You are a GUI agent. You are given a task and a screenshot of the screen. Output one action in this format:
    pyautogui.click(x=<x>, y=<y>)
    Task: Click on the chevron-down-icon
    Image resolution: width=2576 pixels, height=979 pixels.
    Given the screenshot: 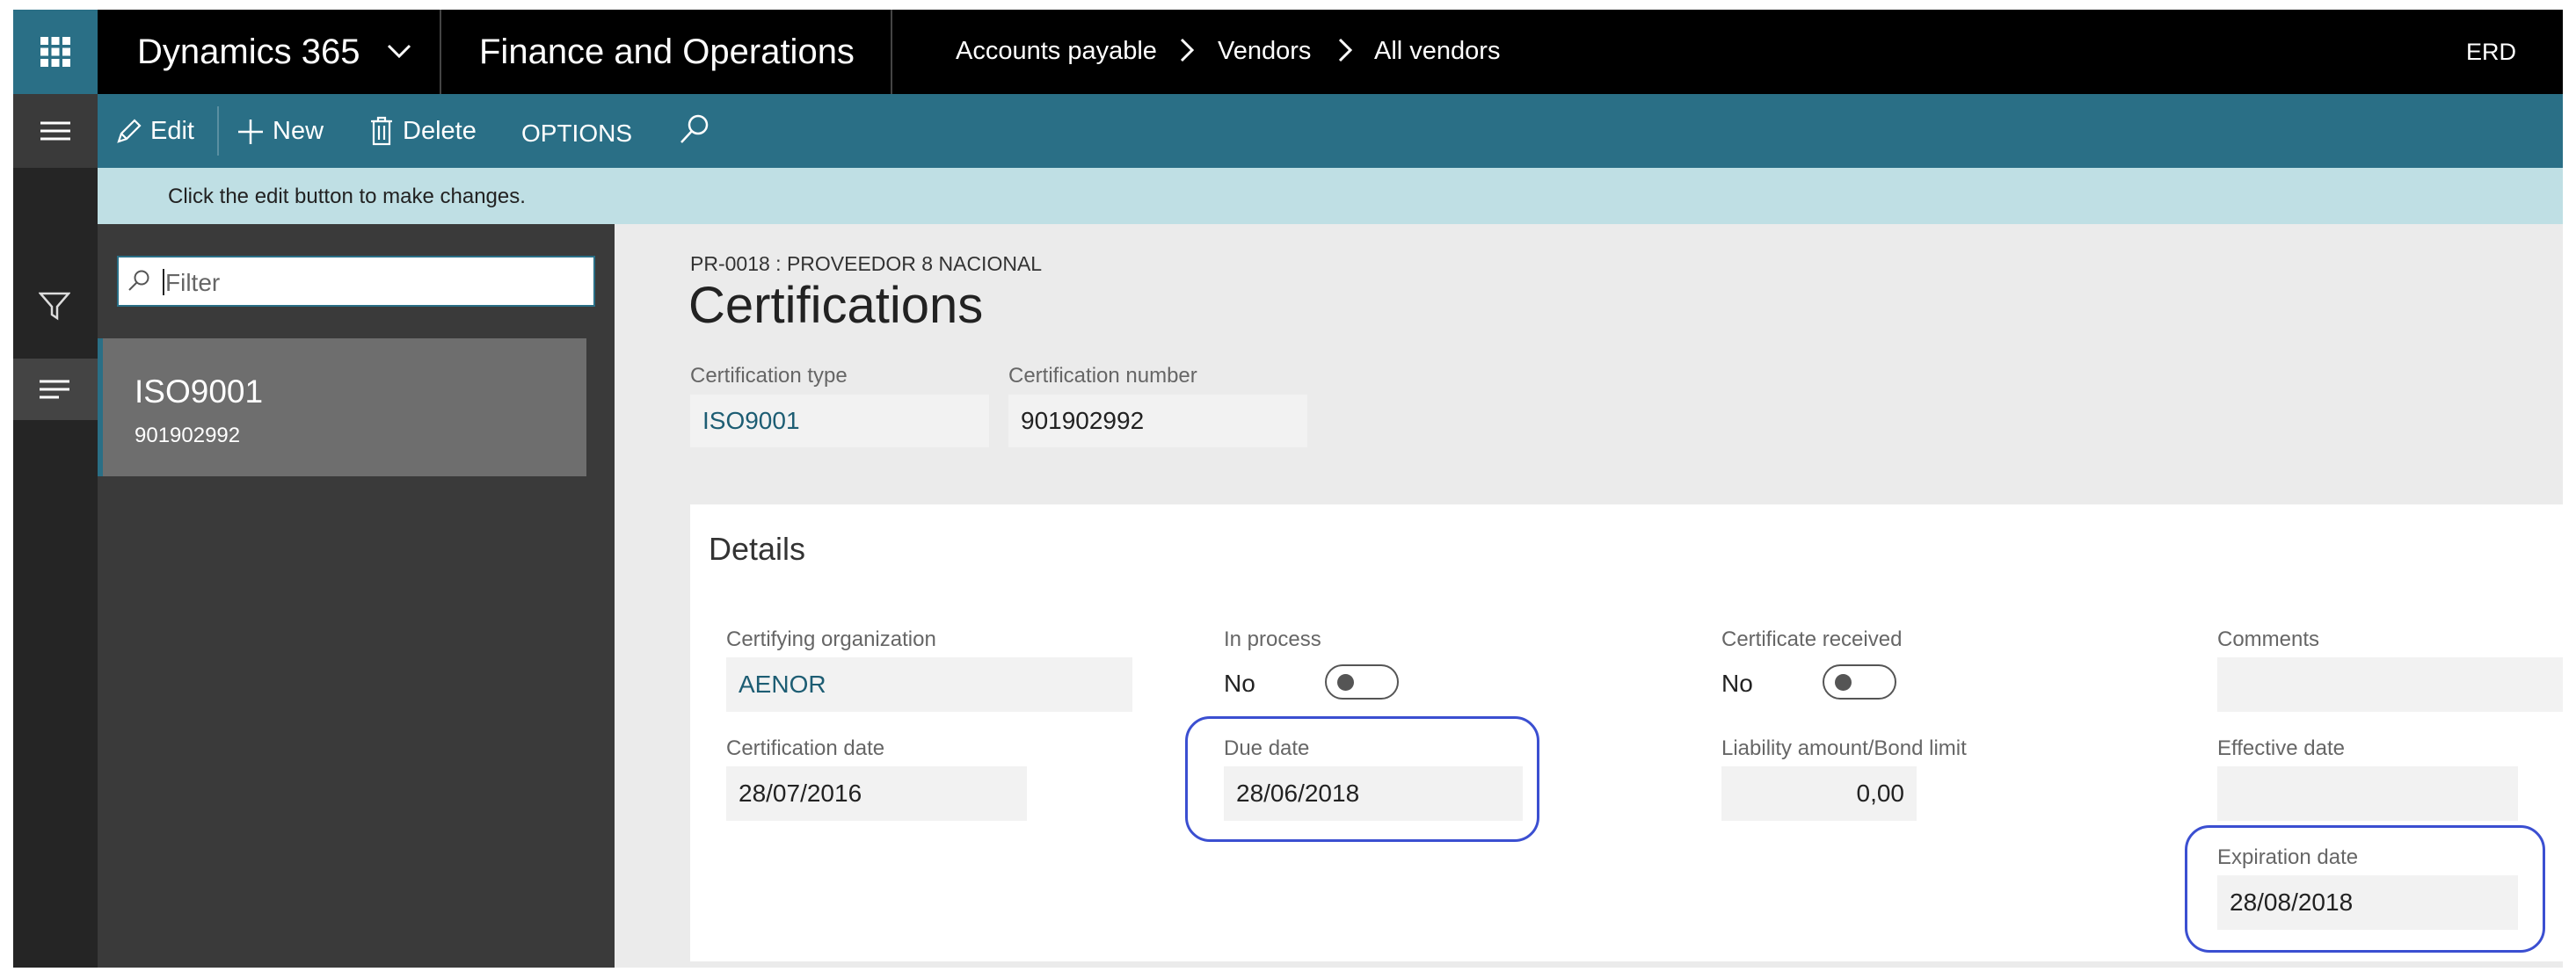 What is the action you would take?
    pyautogui.click(x=399, y=52)
    